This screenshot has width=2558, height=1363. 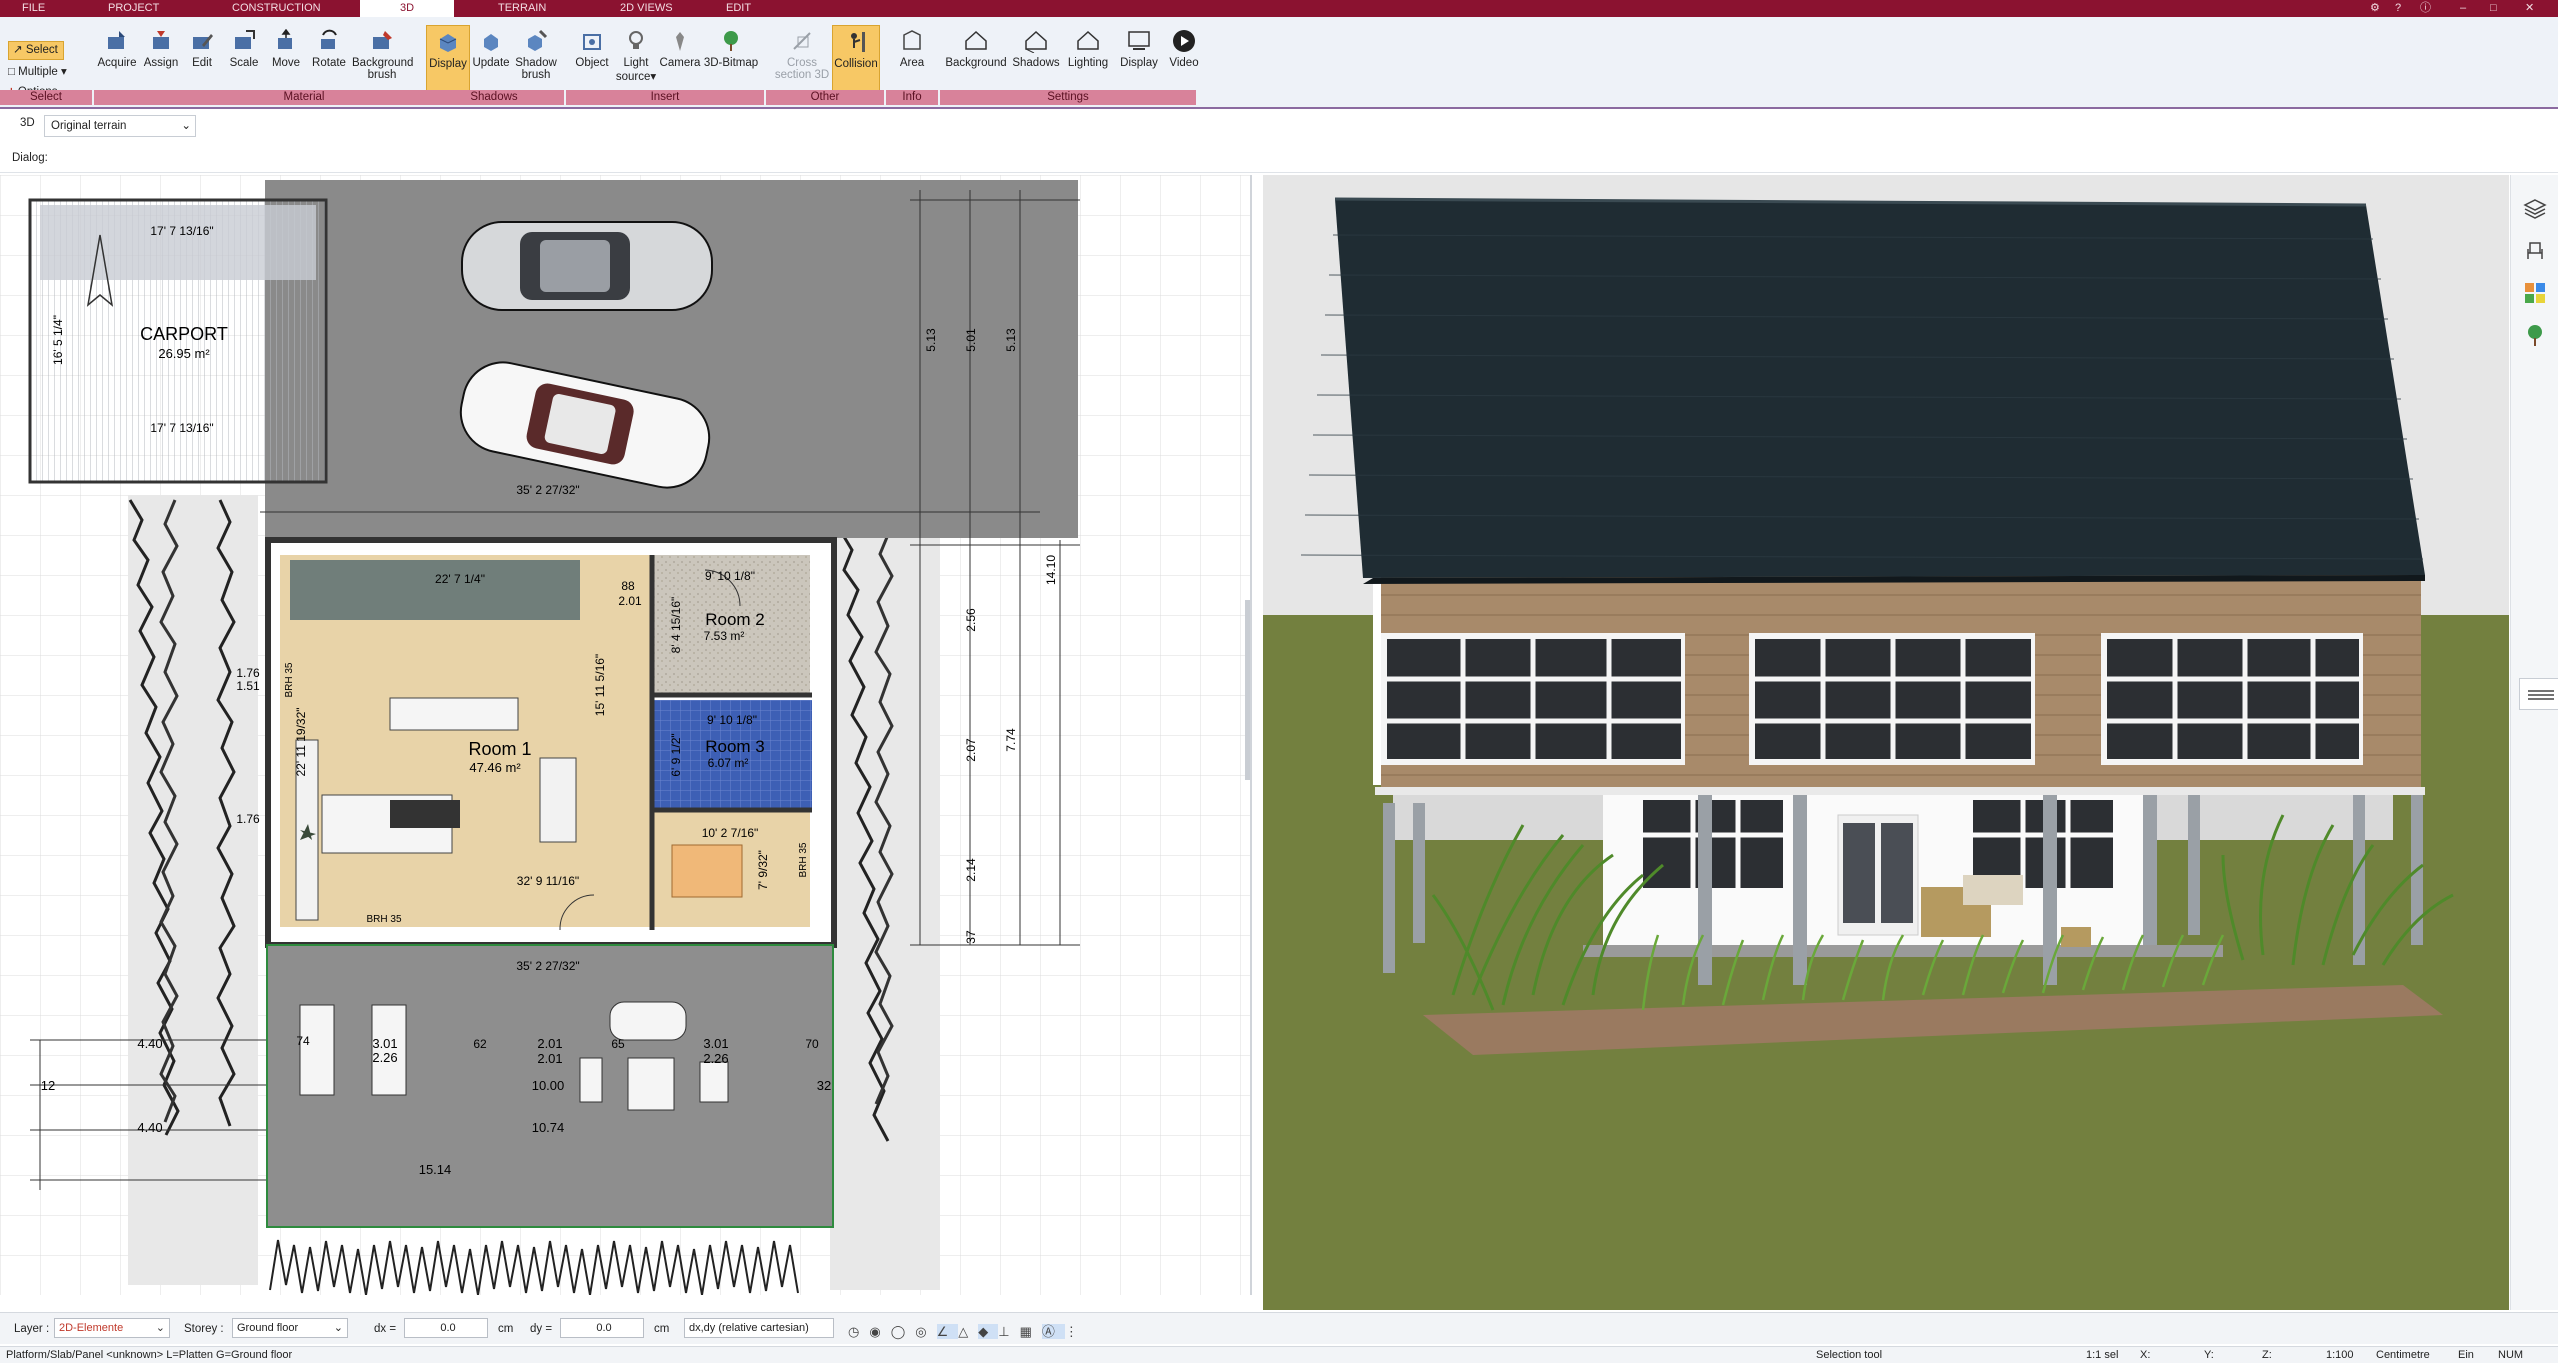 I want to click on snap-mid-icon: ◎, so click(x=925, y=1331).